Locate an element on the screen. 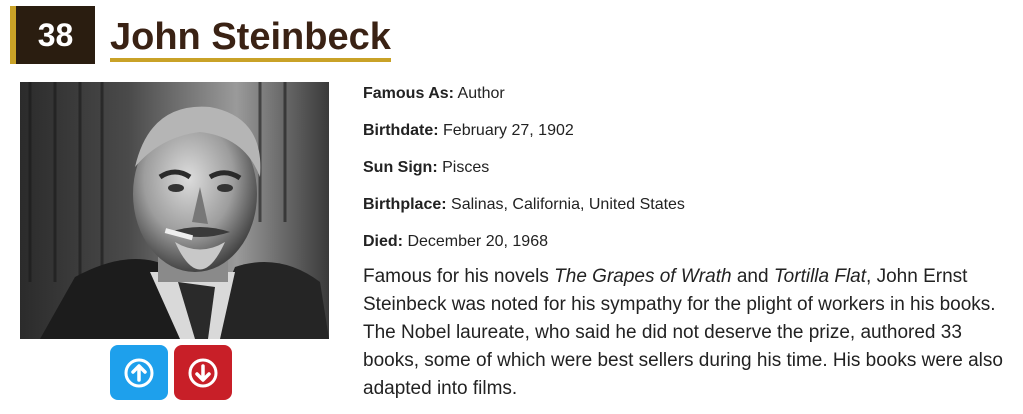  fact-birthdate: Birthdate: February 27, 1902 is located at coordinates (688, 139).